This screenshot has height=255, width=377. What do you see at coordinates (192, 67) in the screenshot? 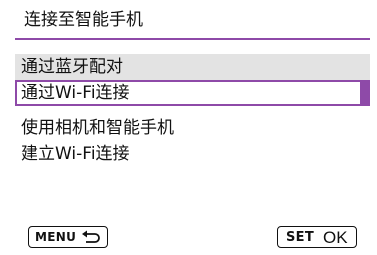
I see `menu-item-bluetooth-pairing: 通过蓝牙配对` at bounding box center [192, 67].